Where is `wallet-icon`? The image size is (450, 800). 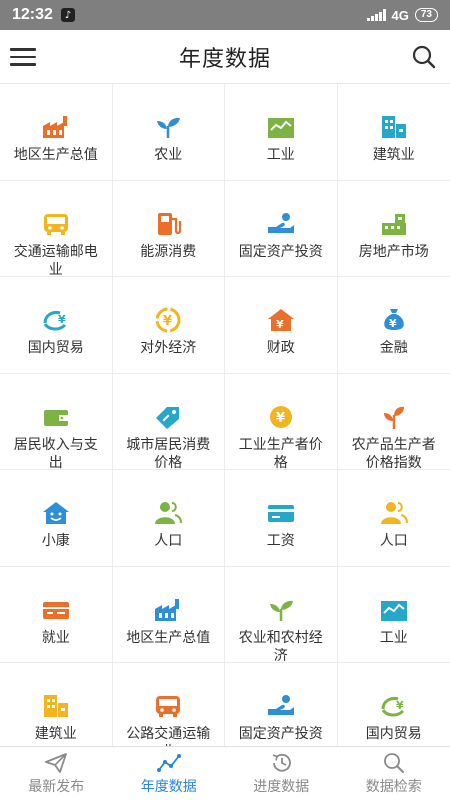
wallet-icon is located at coordinates (56, 417).